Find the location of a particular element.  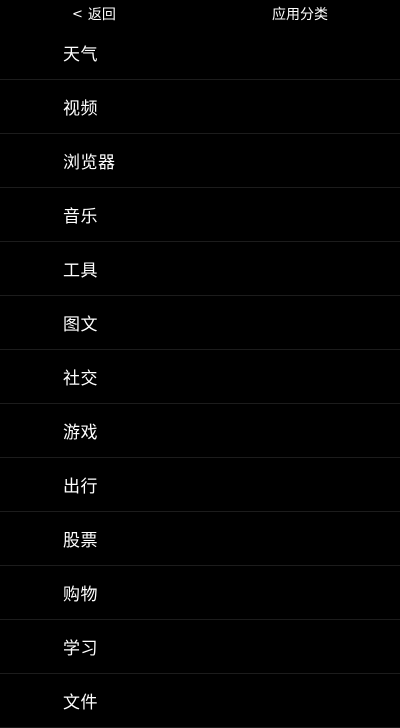

category-label: 天气 is located at coordinates (80, 55).